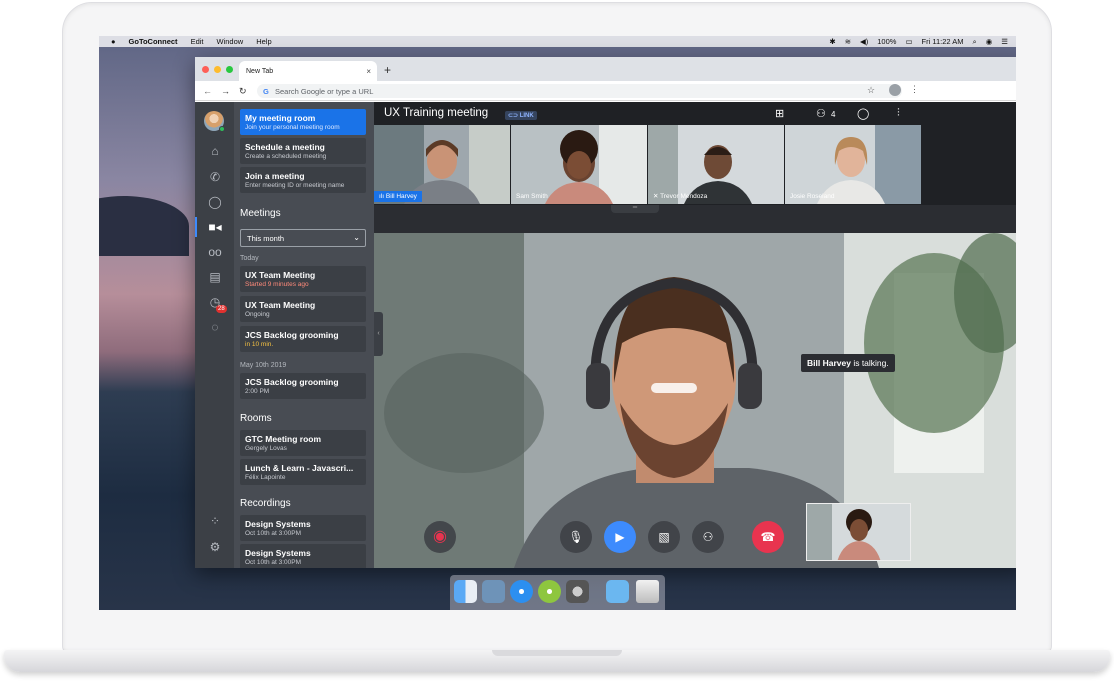 Image resolution: width=1114 pixels, height=684 pixels. What do you see at coordinates (280, 305) in the screenshot?
I see `meeting-title: UX Team Meeting` at bounding box center [280, 305].